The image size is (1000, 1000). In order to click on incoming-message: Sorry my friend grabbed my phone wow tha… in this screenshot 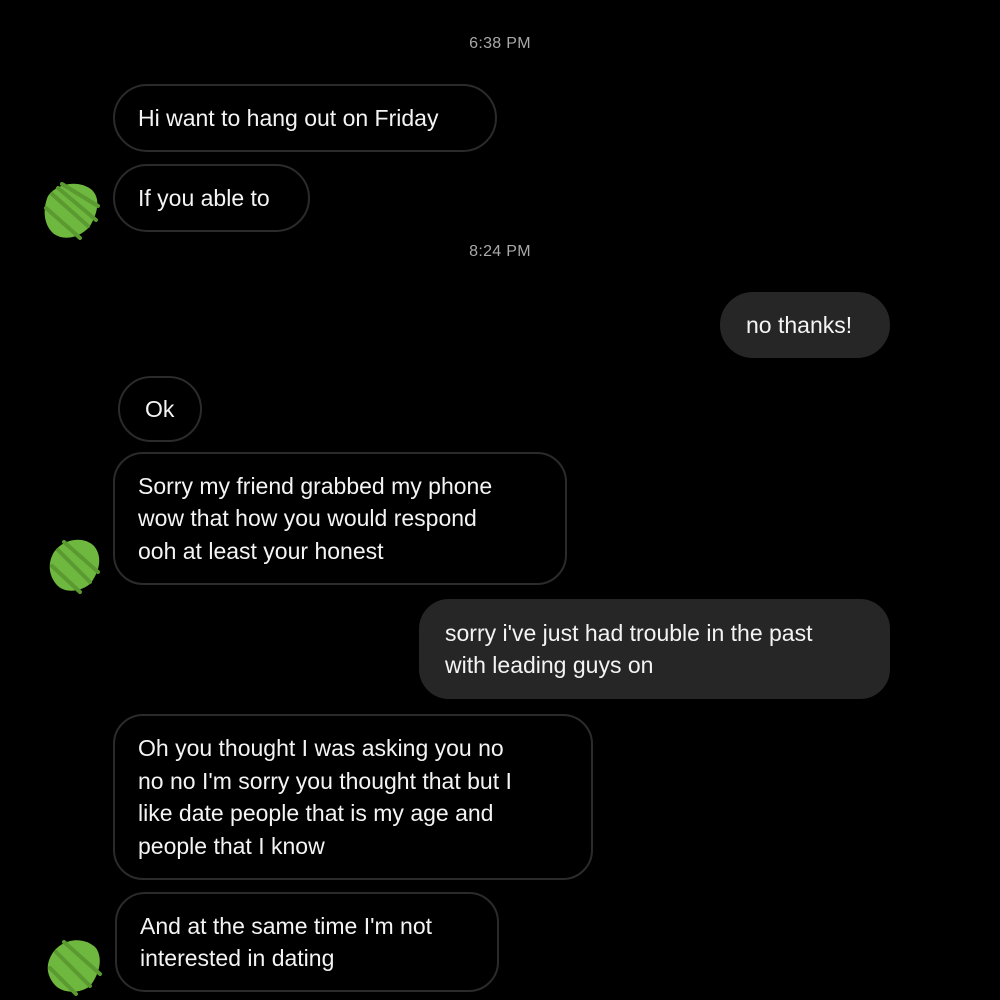, I will do `click(340, 518)`.